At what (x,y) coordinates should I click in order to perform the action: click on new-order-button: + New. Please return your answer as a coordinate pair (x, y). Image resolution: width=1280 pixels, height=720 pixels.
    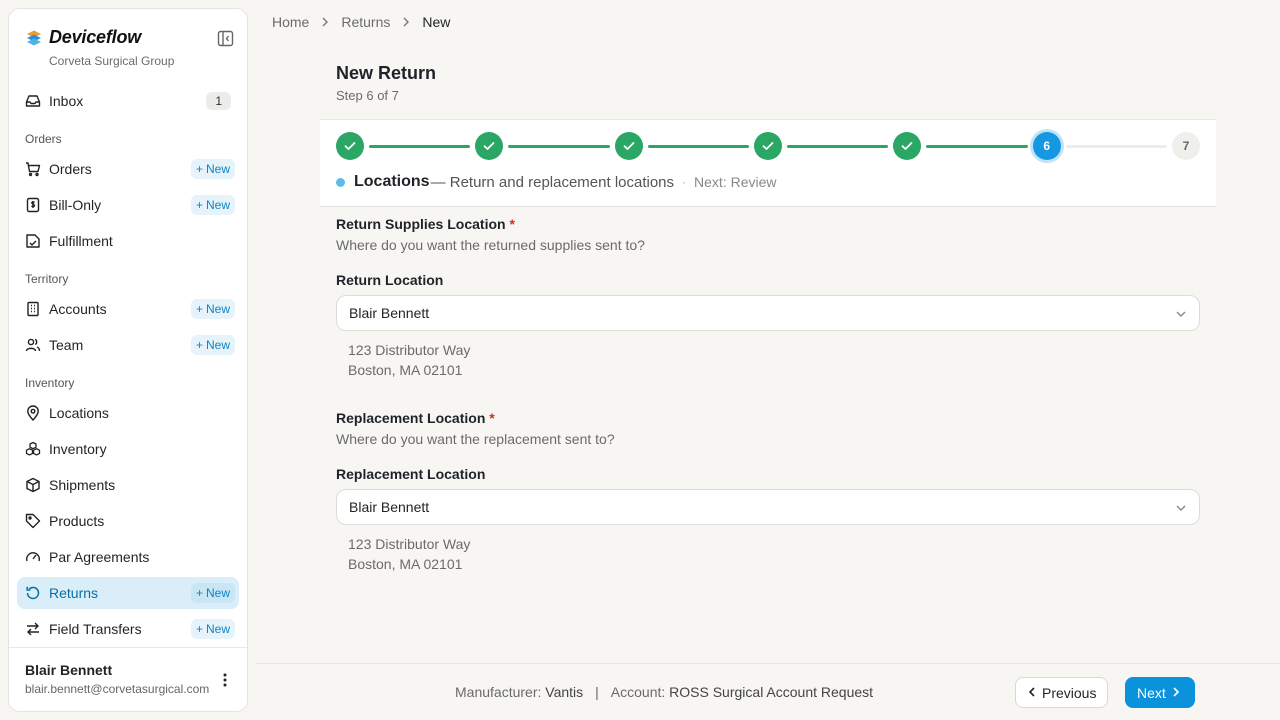
    Looking at the image, I should click on (212, 169).